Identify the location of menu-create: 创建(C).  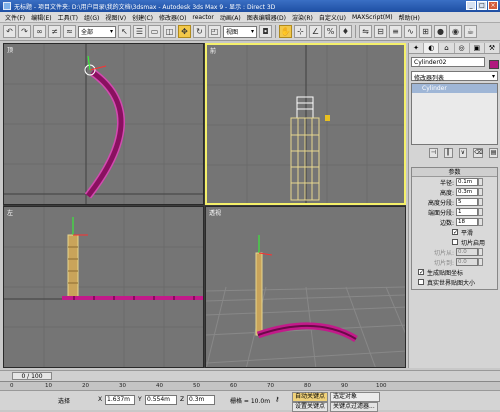
(142, 17).